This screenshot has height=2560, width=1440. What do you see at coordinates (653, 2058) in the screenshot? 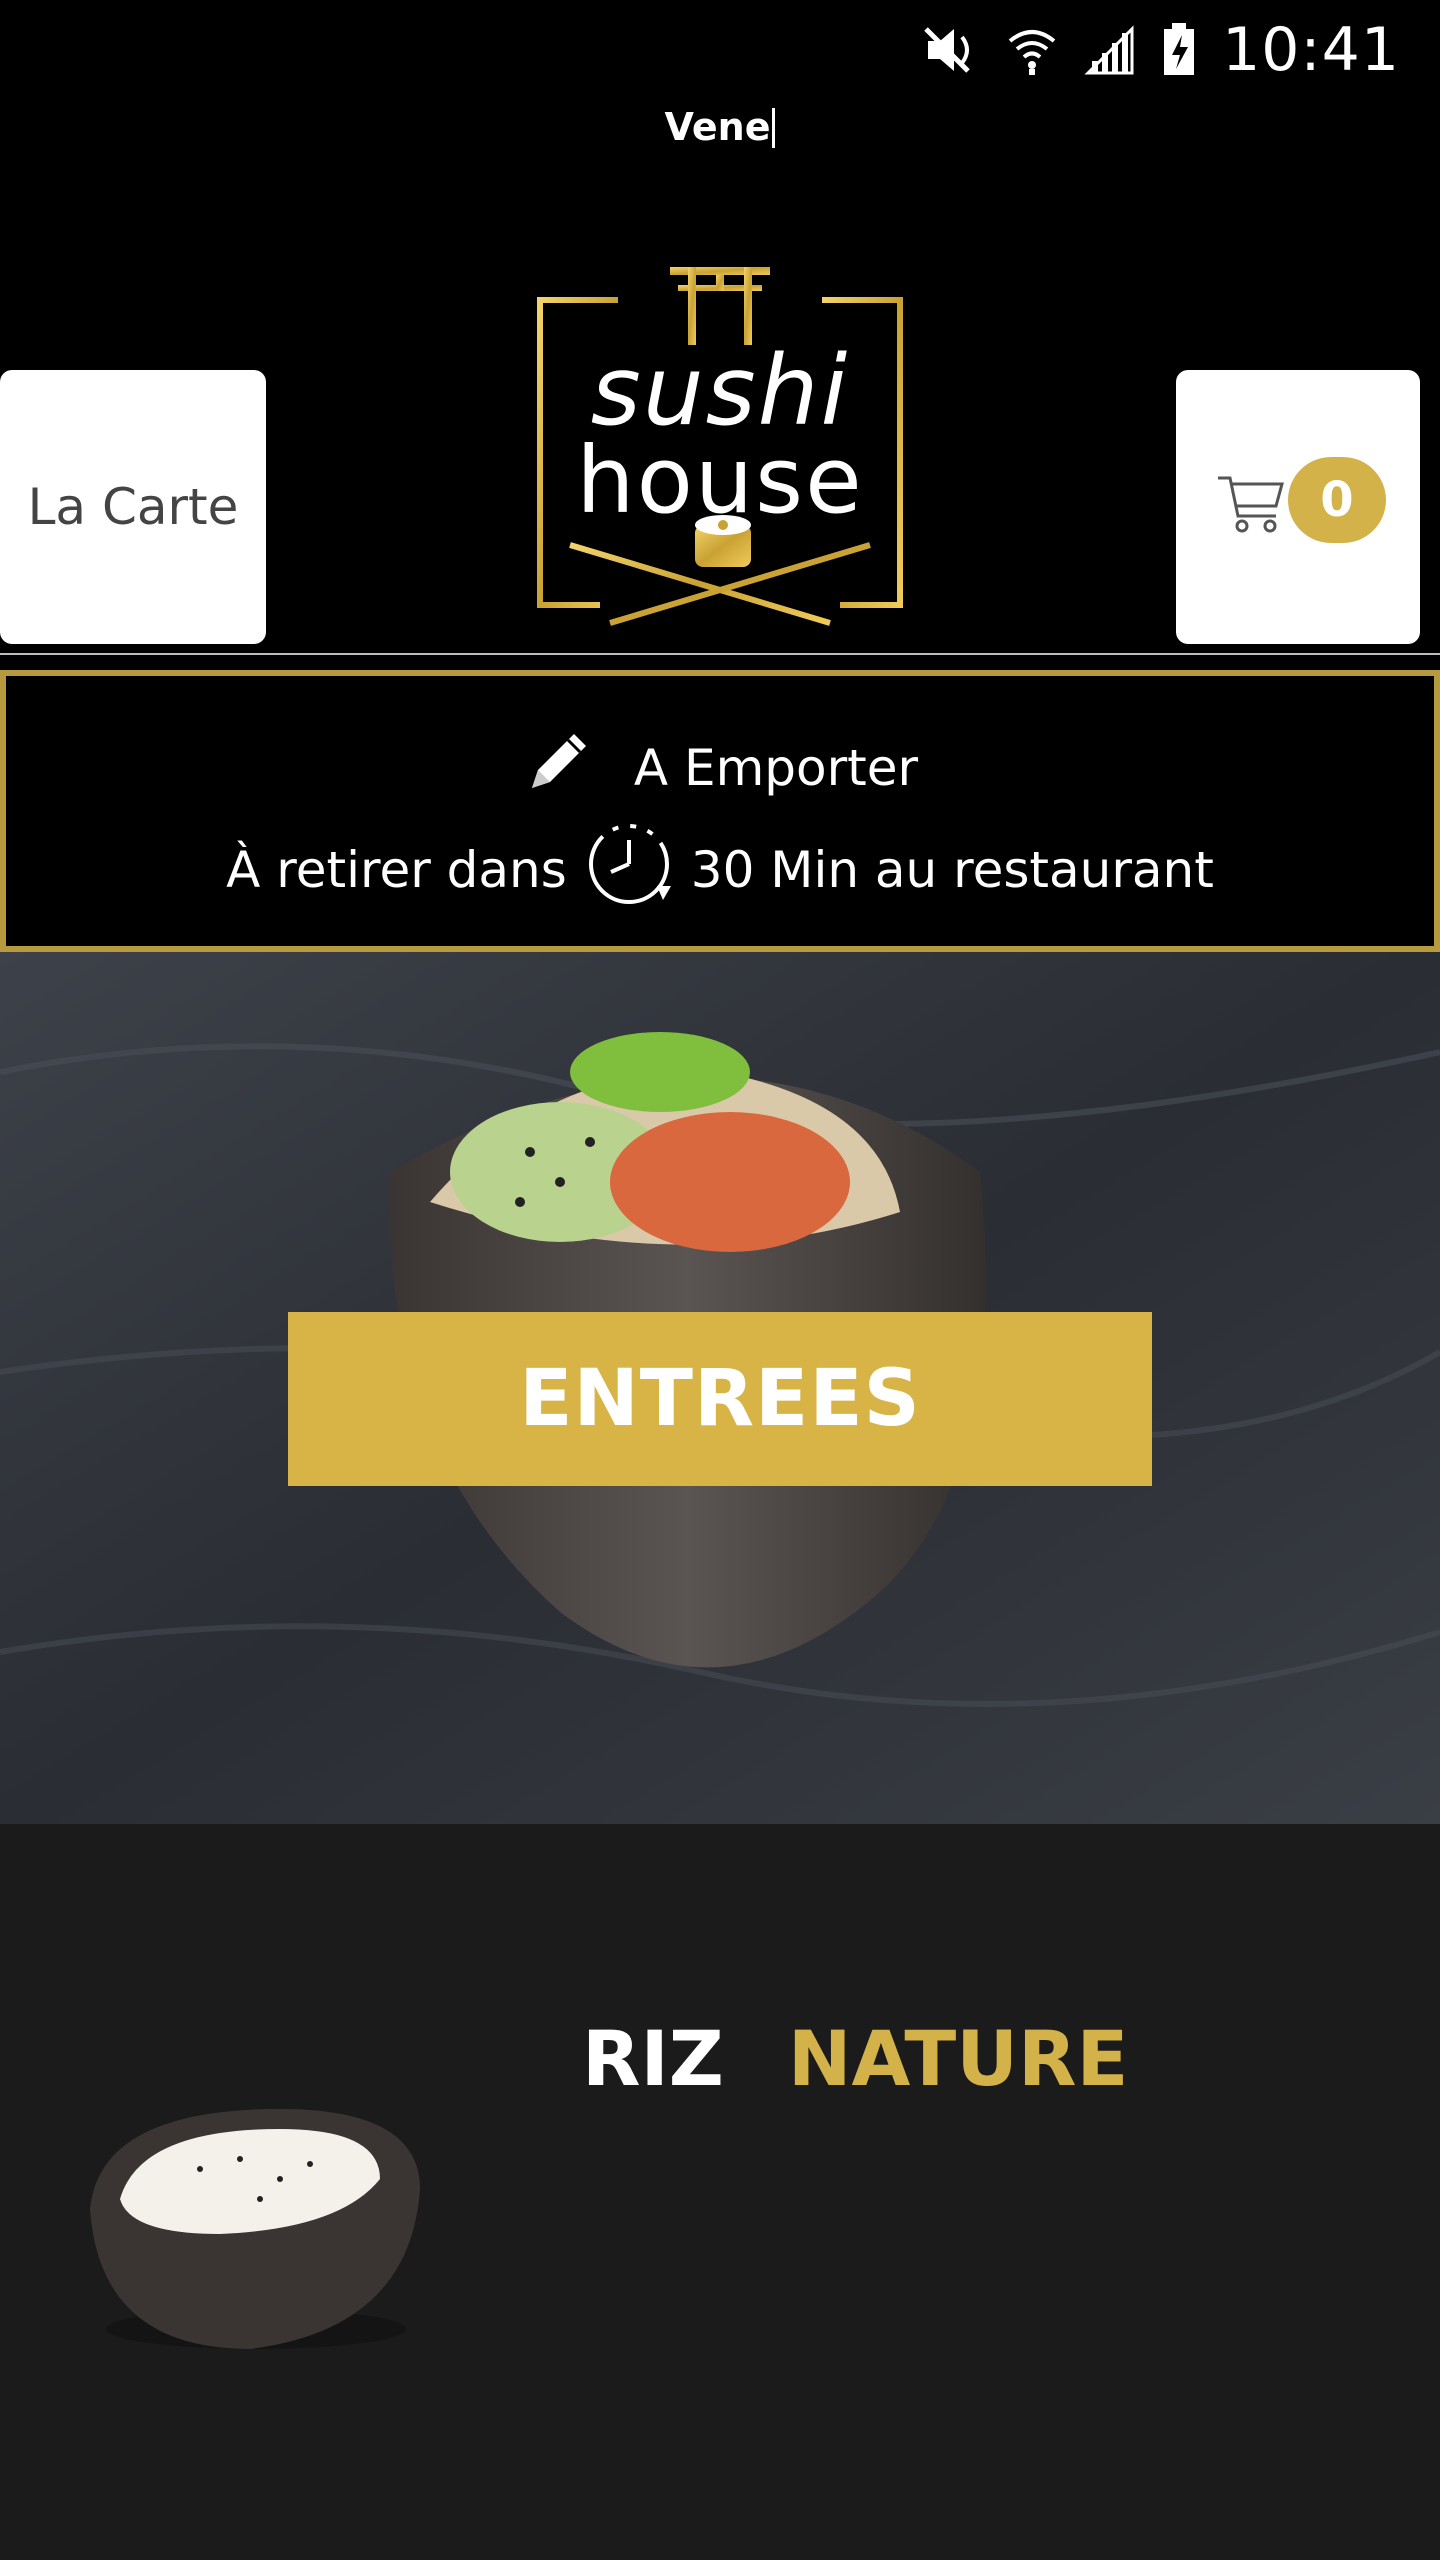
I see `product-title-word1: RIZ` at bounding box center [653, 2058].